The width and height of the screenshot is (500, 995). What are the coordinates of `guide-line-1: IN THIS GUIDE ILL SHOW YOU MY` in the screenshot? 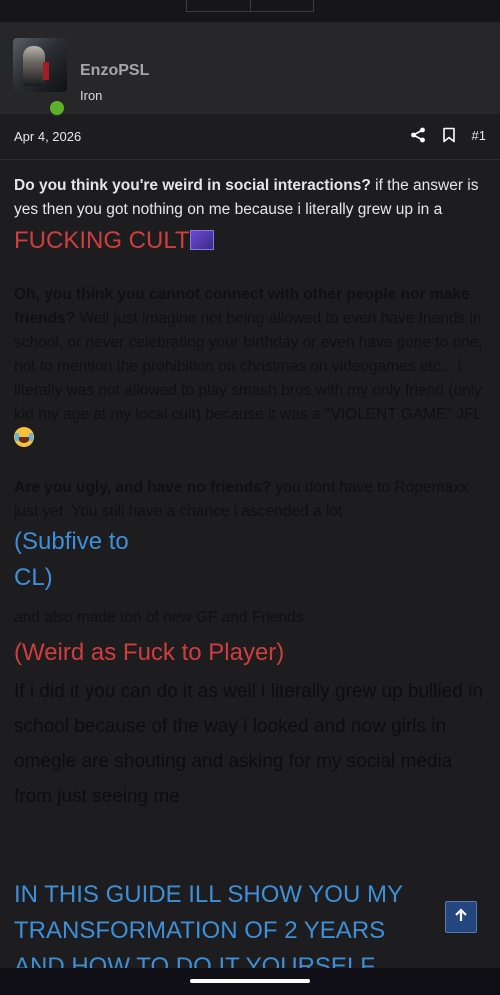 It's located at (208, 895).